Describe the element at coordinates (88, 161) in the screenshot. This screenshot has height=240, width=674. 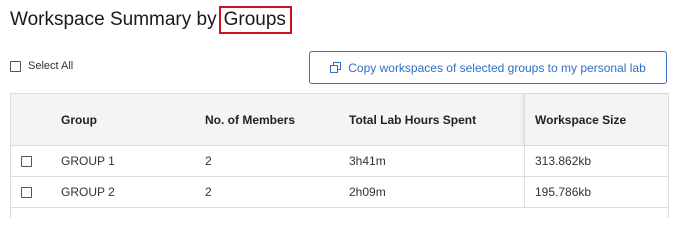
I see `cell-group: GROUP 1` at that location.